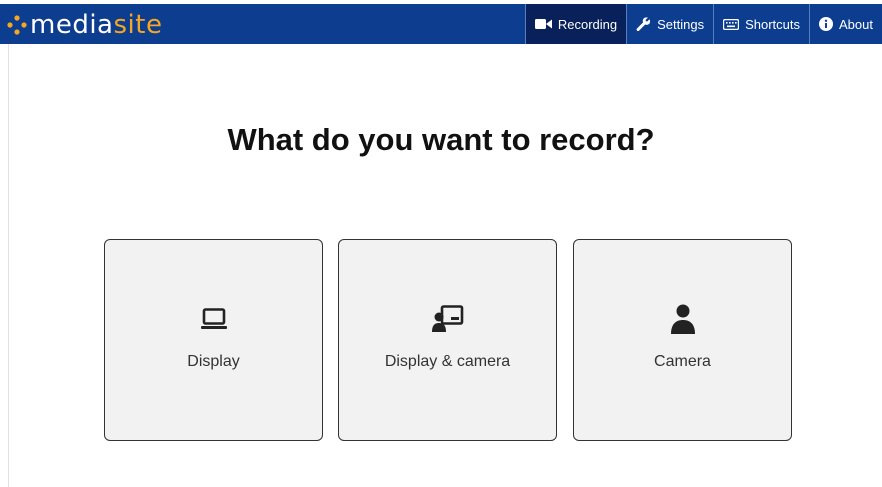 The height and width of the screenshot is (487, 882). I want to click on nav-about-label: About, so click(856, 24).